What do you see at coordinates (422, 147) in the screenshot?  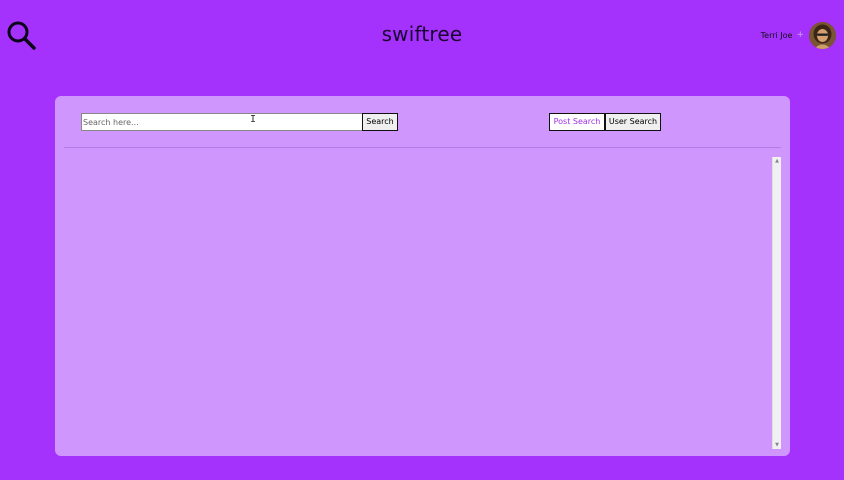 I see `divider` at bounding box center [422, 147].